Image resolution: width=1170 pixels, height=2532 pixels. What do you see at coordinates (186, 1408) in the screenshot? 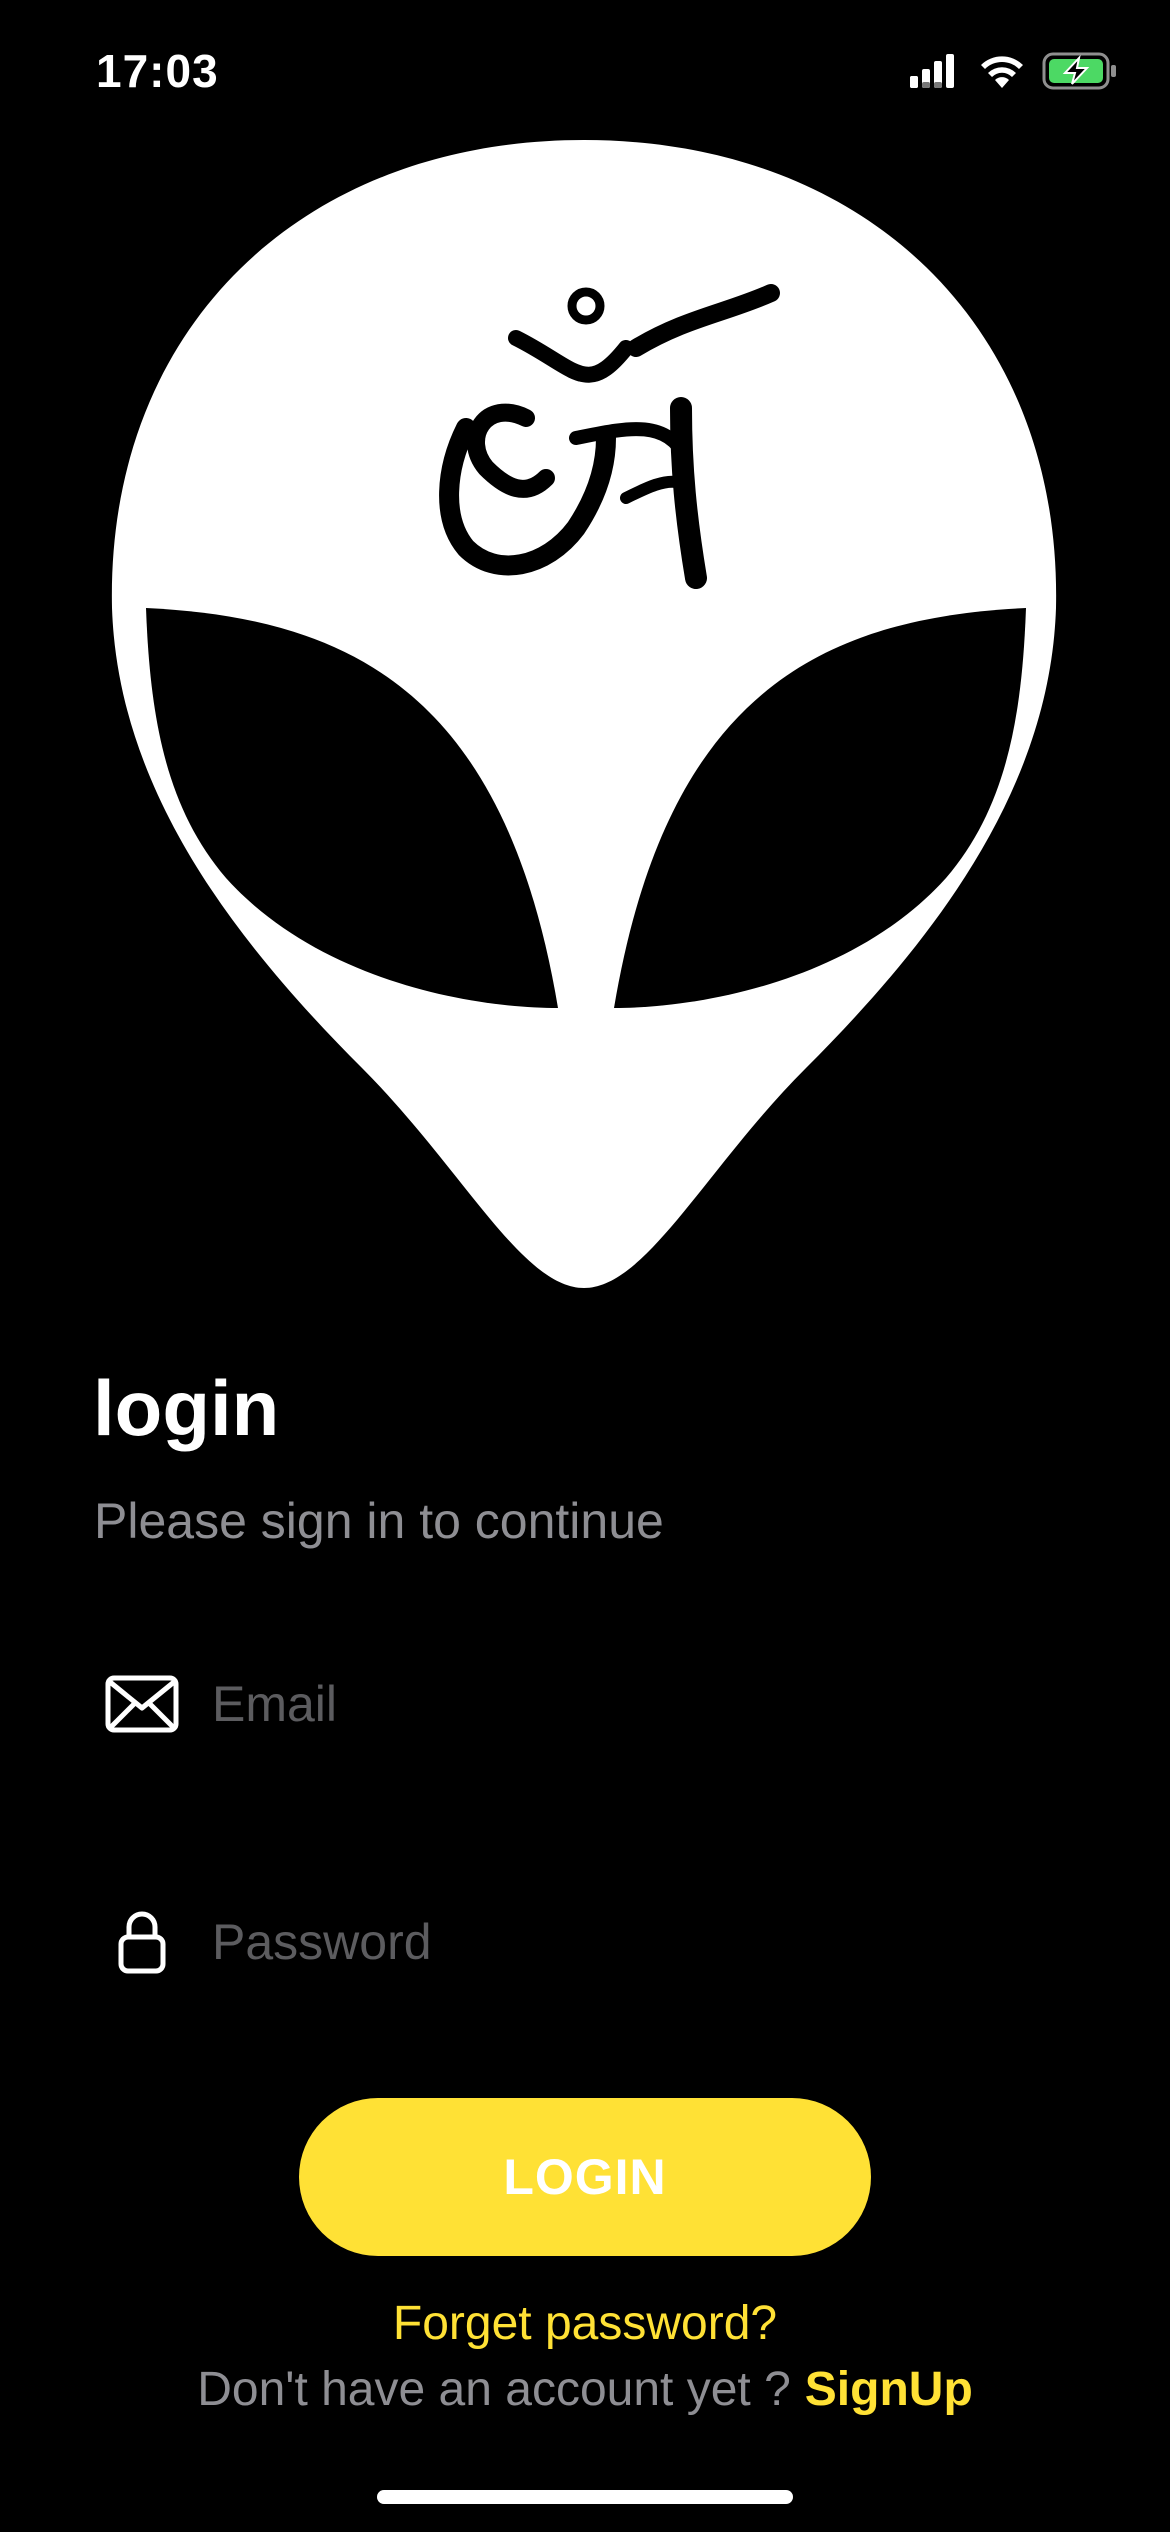
I see `page-title: login` at bounding box center [186, 1408].